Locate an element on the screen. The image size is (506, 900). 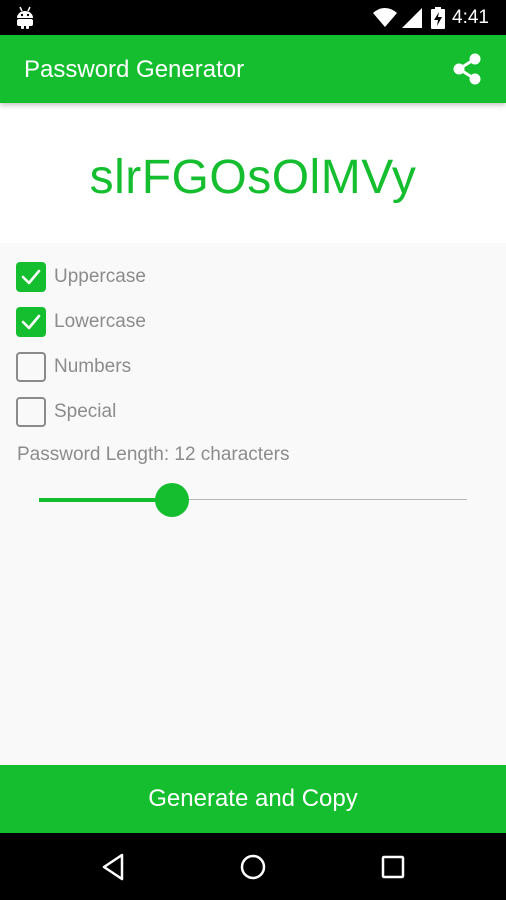
uppercase-checkbox is located at coordinates (31, 277).